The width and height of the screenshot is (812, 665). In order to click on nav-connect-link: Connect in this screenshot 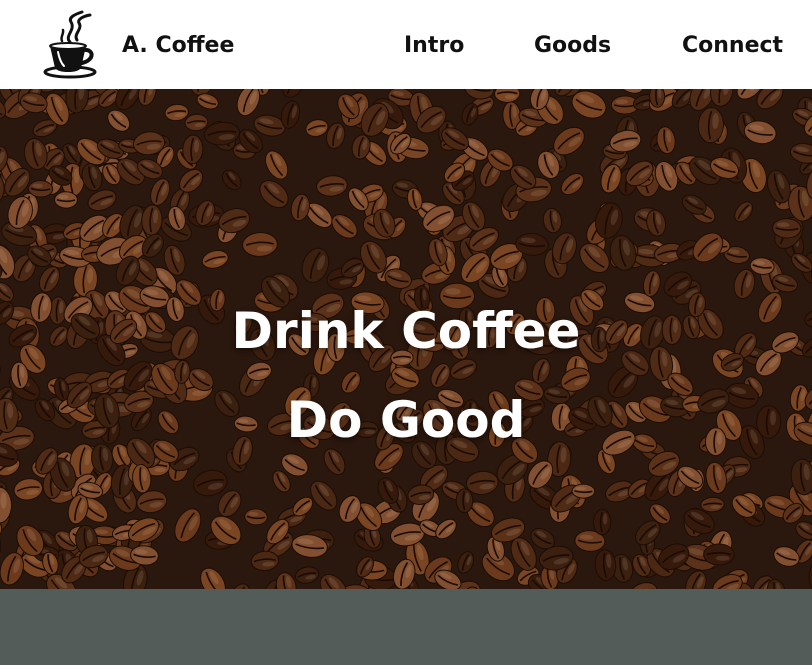, I will do `click(732, 46)`.